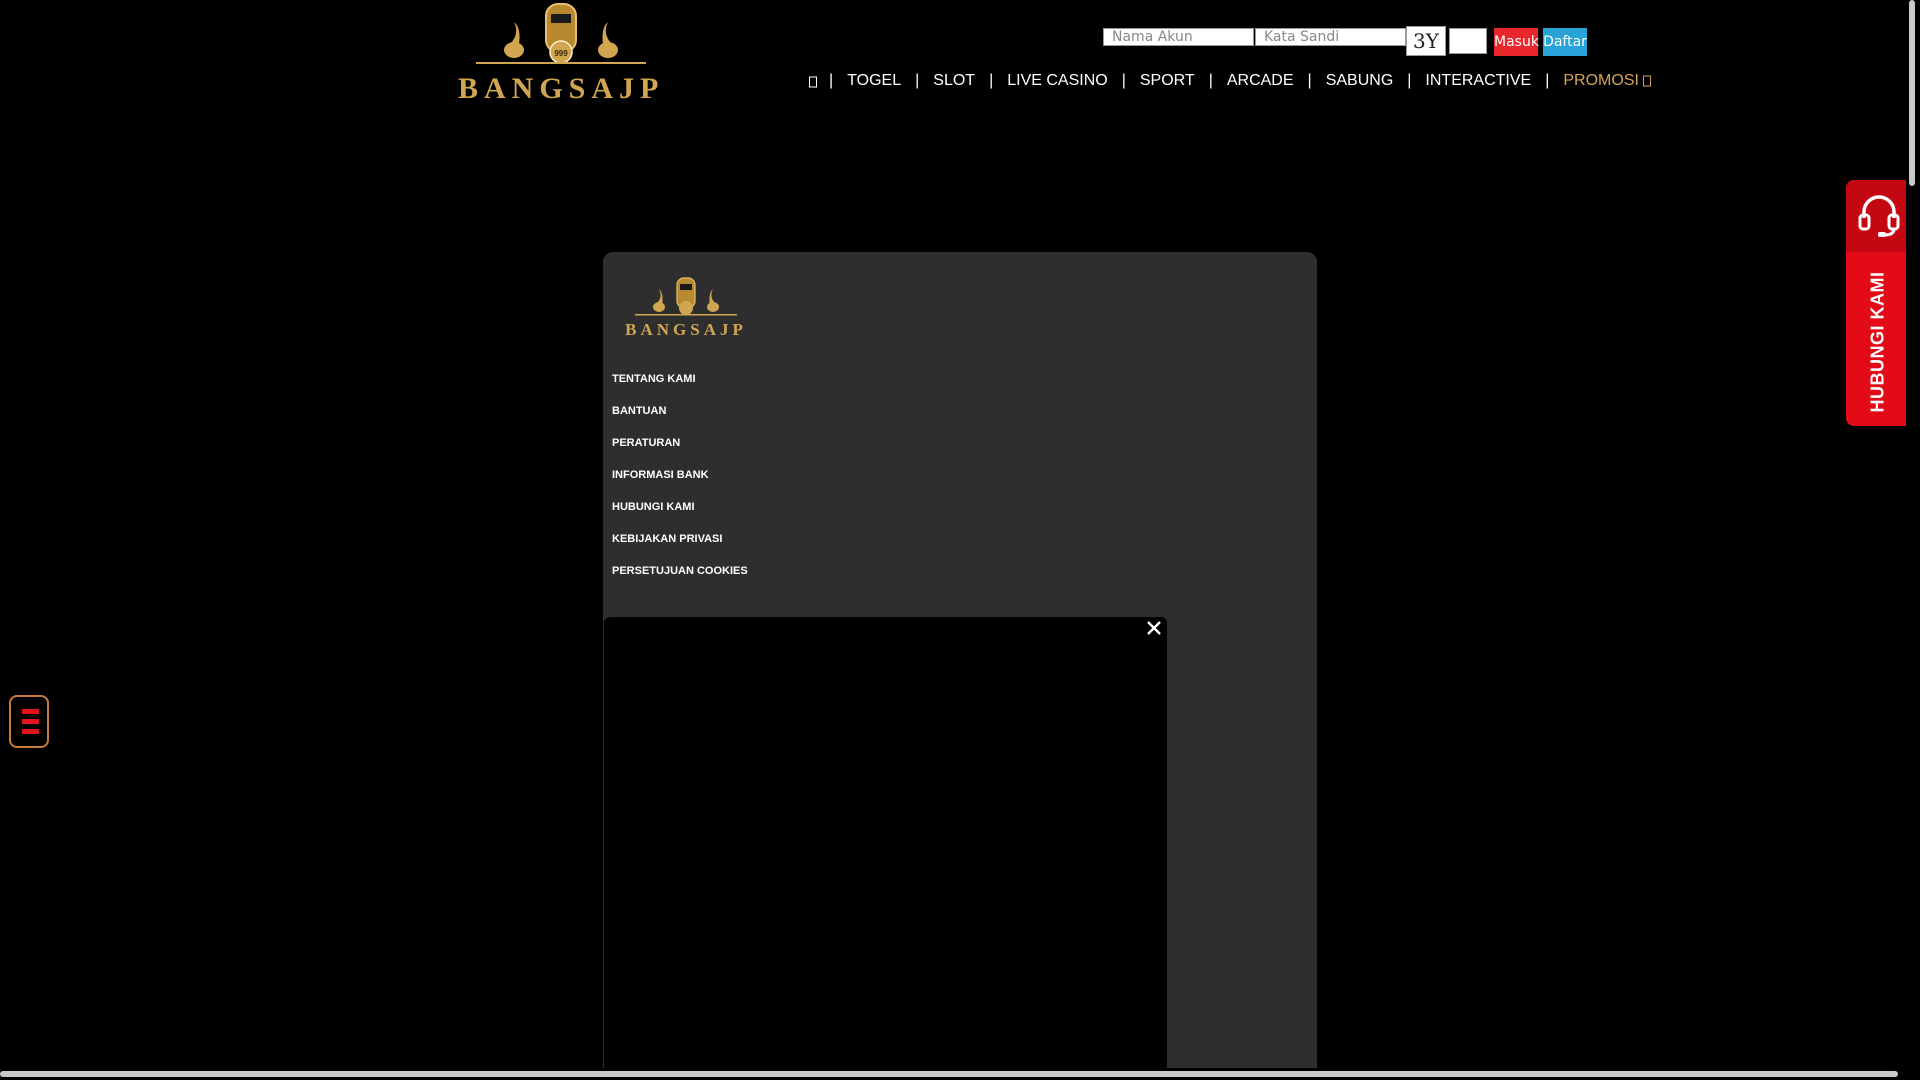  What do you see at coordinates (561, 33) in the screenshot?
I see `logo-emblem-icon: 999` at bounding box center [561, 33].